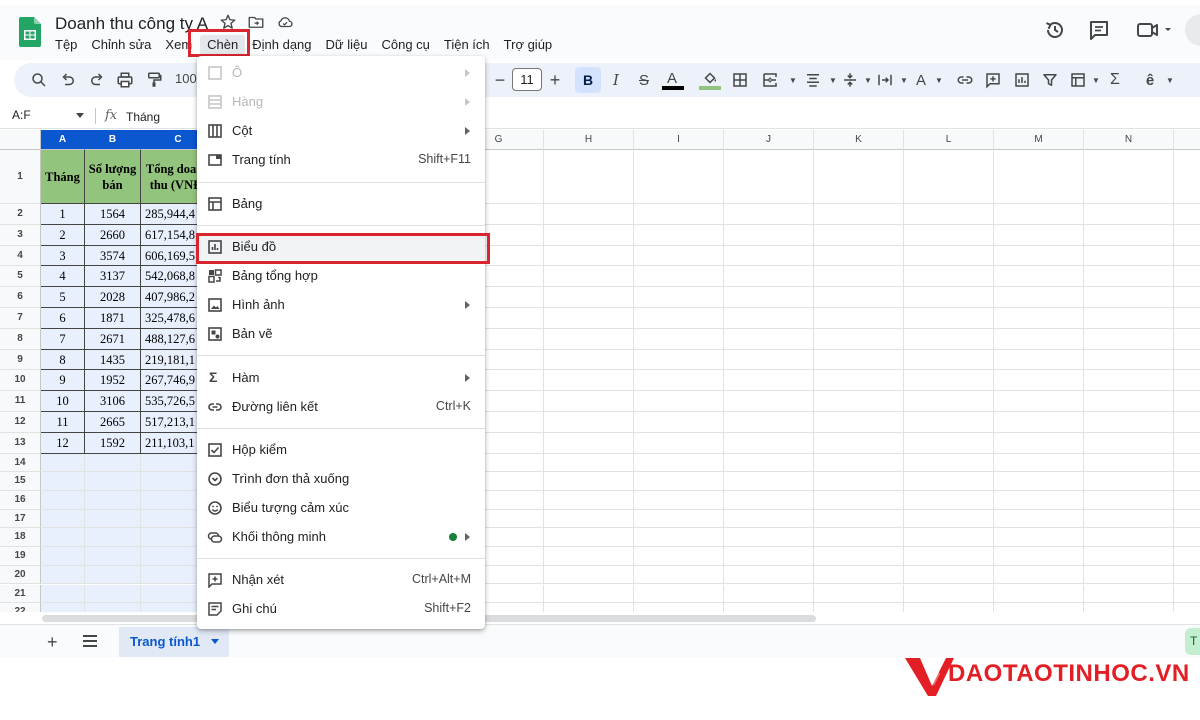 This screenshot has width=1200, height=720. Describe the element at coordinates (66, 45) in the screenshot. I see `menu-file: Tệp` at that location.